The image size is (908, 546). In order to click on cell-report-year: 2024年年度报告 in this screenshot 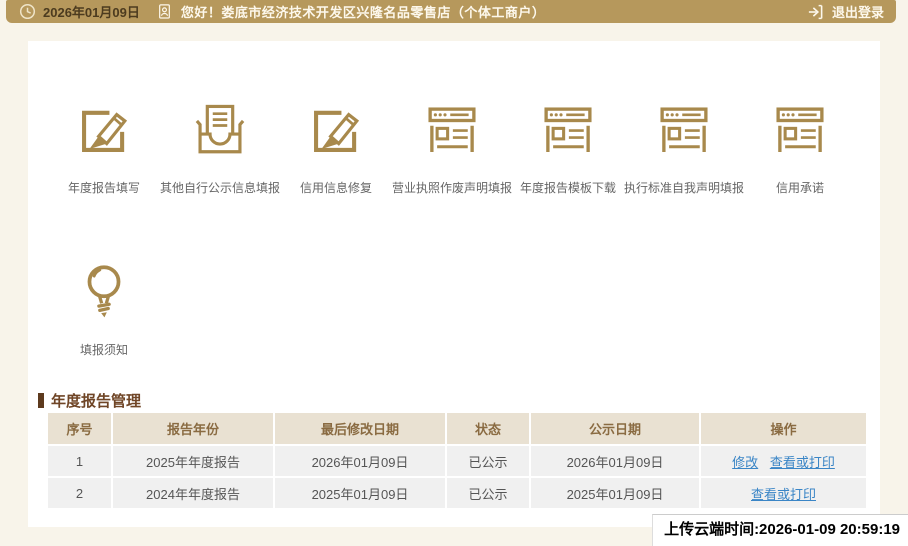, I will do `click(193, 493)`.